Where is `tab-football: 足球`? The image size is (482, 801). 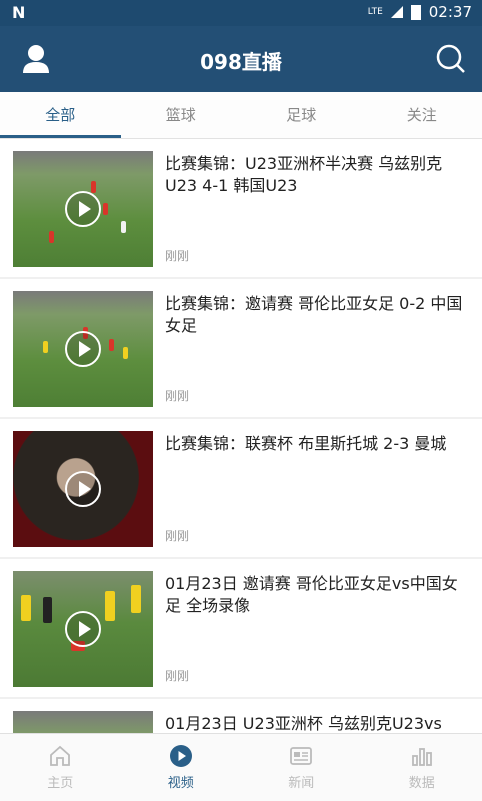 tab-football: 足球 is located at coordinates (301, 115).